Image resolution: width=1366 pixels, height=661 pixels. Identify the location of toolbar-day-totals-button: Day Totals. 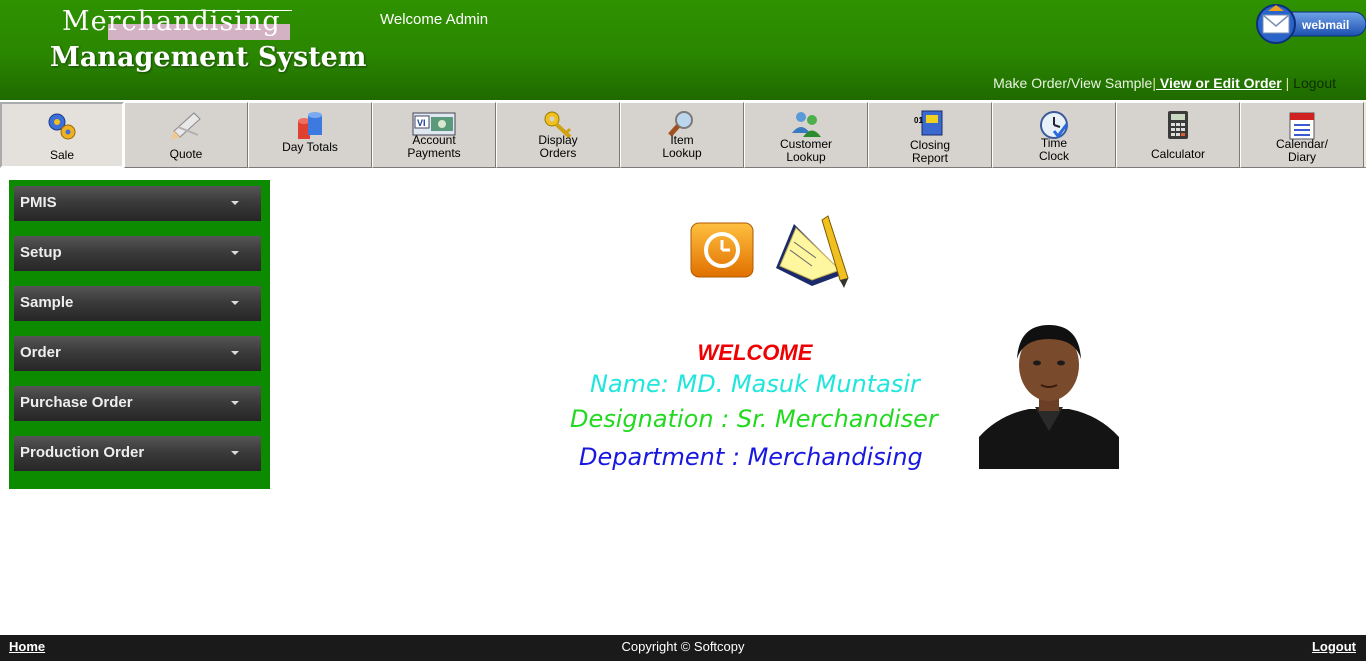
(310, 135).